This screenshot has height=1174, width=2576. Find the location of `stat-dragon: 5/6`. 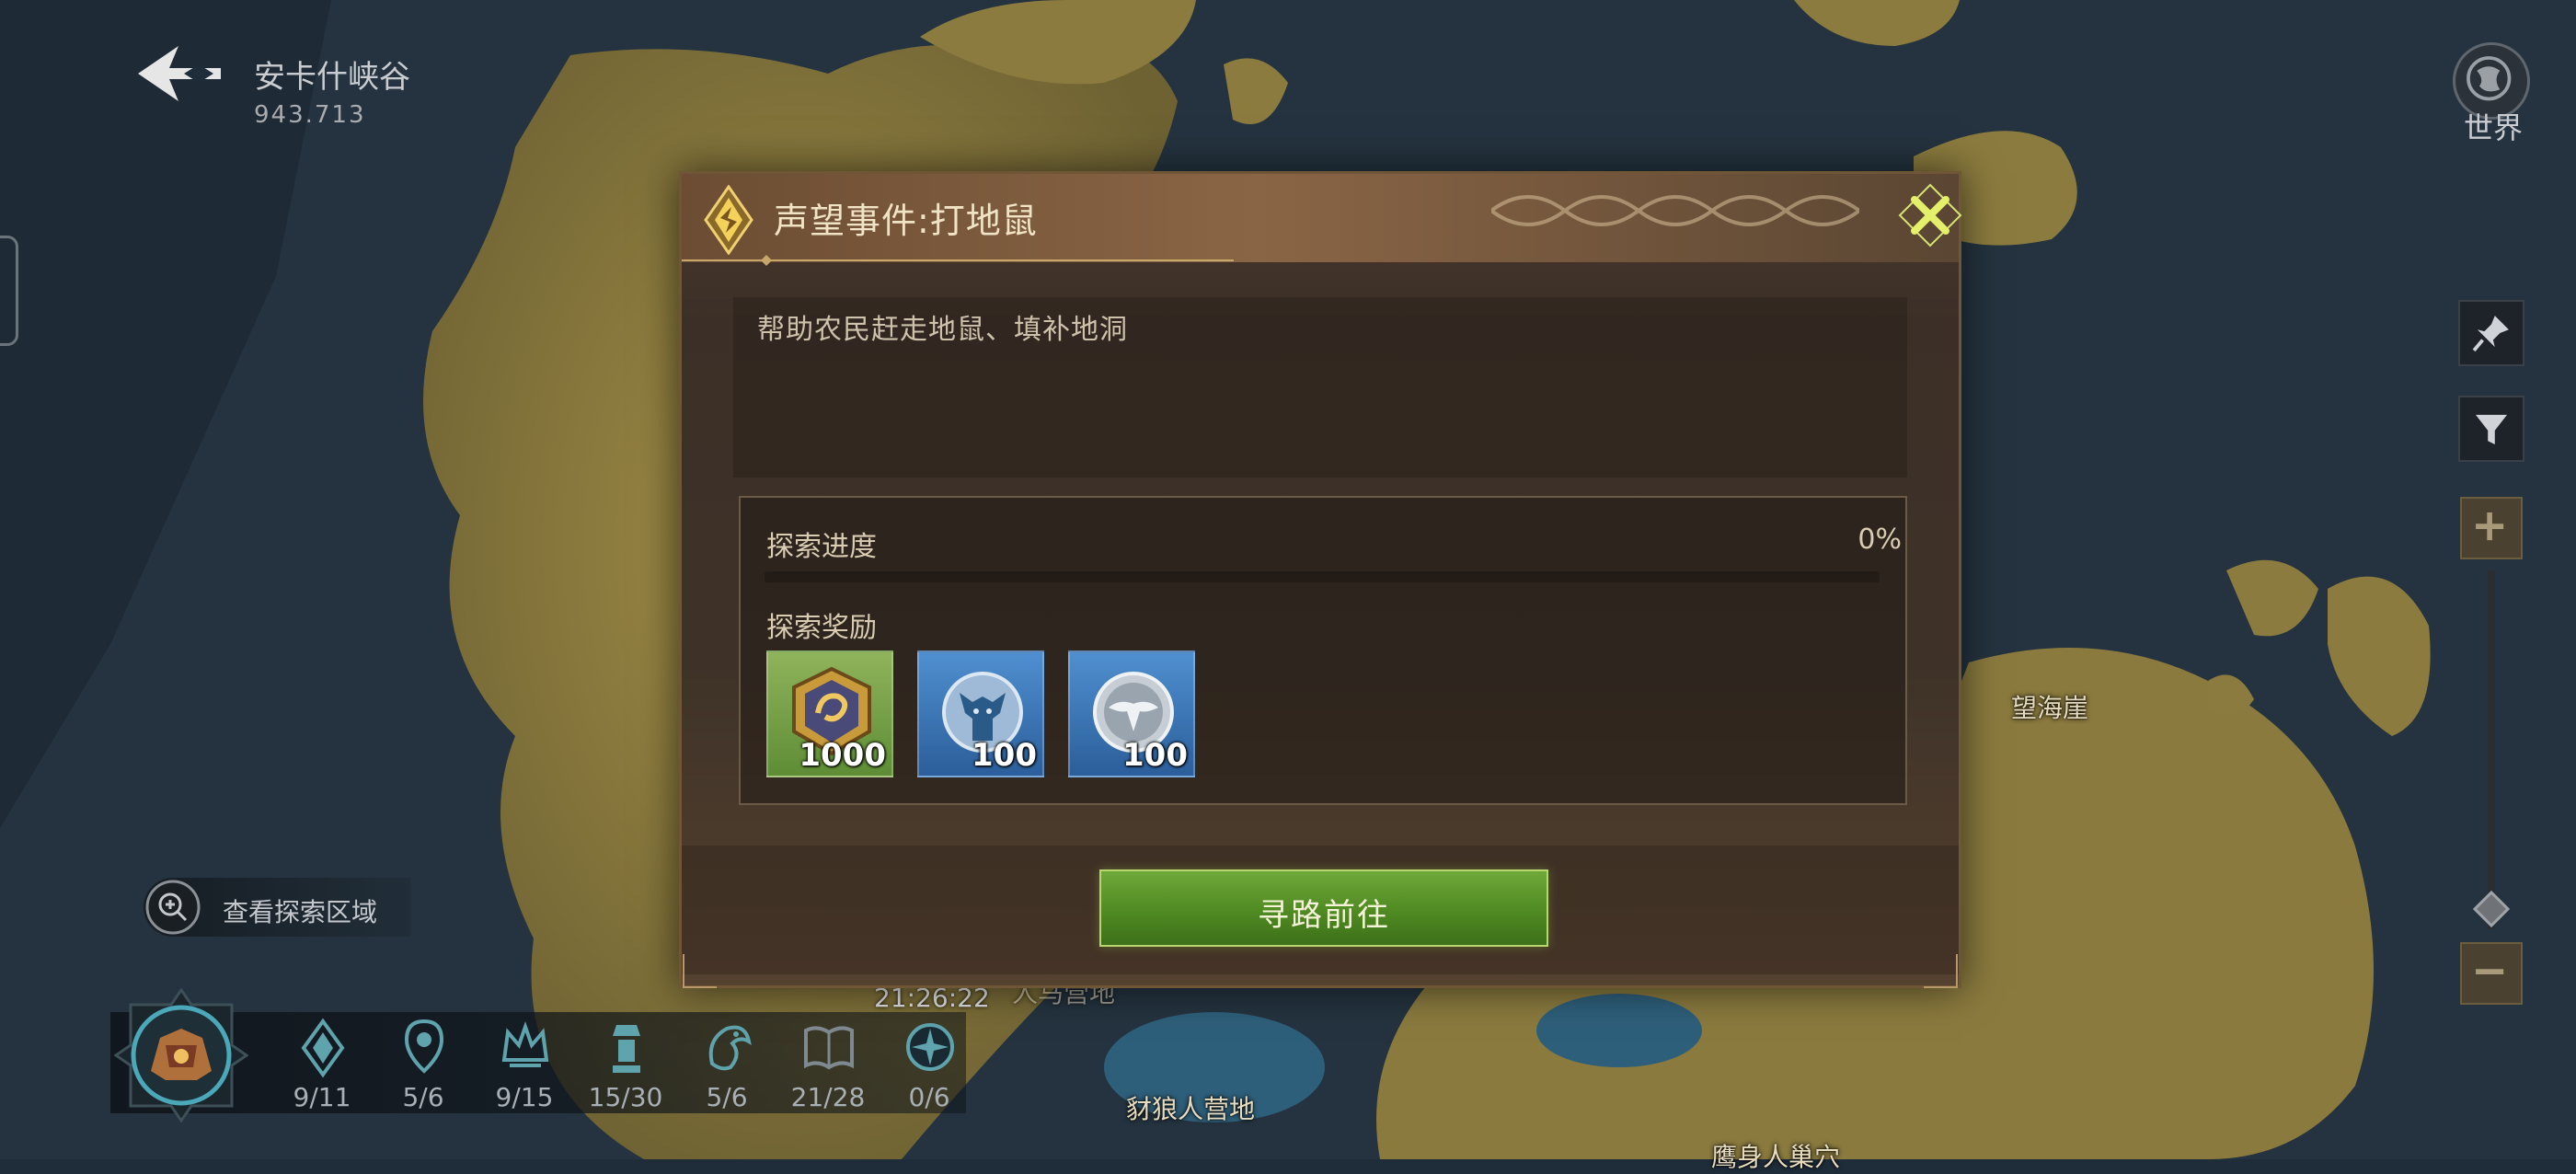

stat-dragon: 5/6 is located at coordinates (727, 1068).